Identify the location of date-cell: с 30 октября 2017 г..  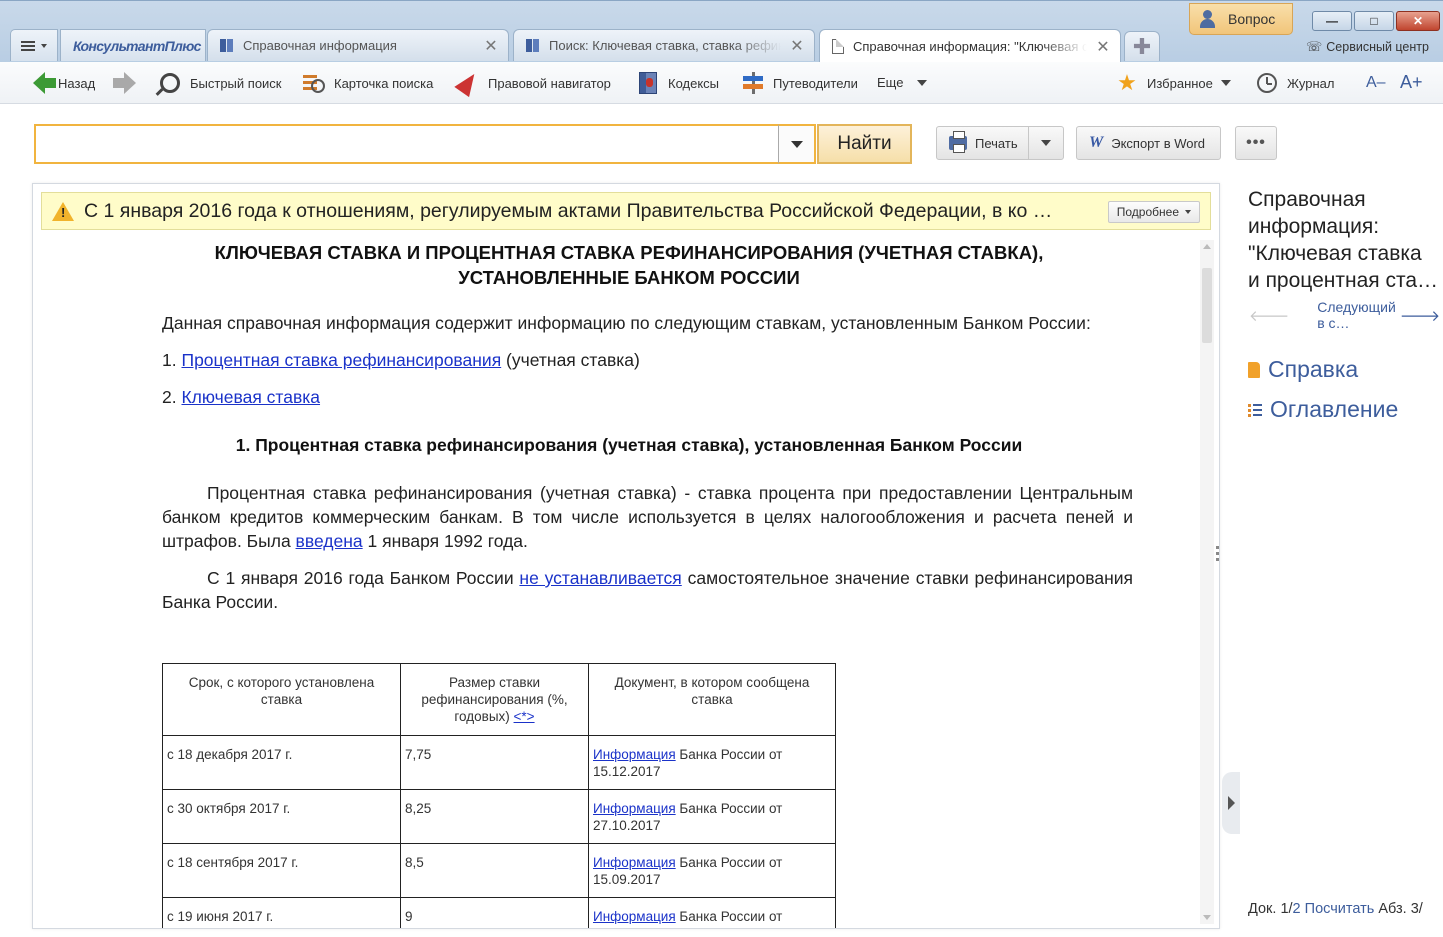
(281, 816).